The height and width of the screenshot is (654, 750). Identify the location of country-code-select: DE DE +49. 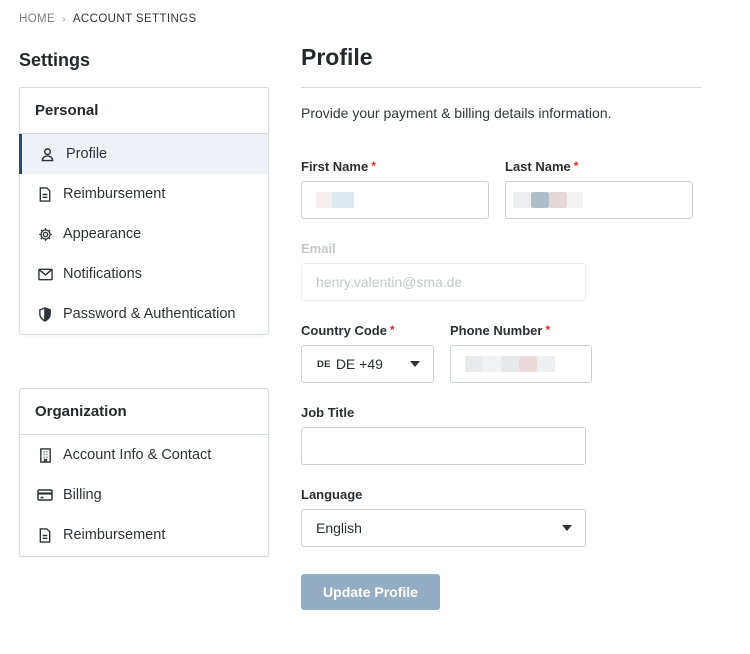
(367, 364).